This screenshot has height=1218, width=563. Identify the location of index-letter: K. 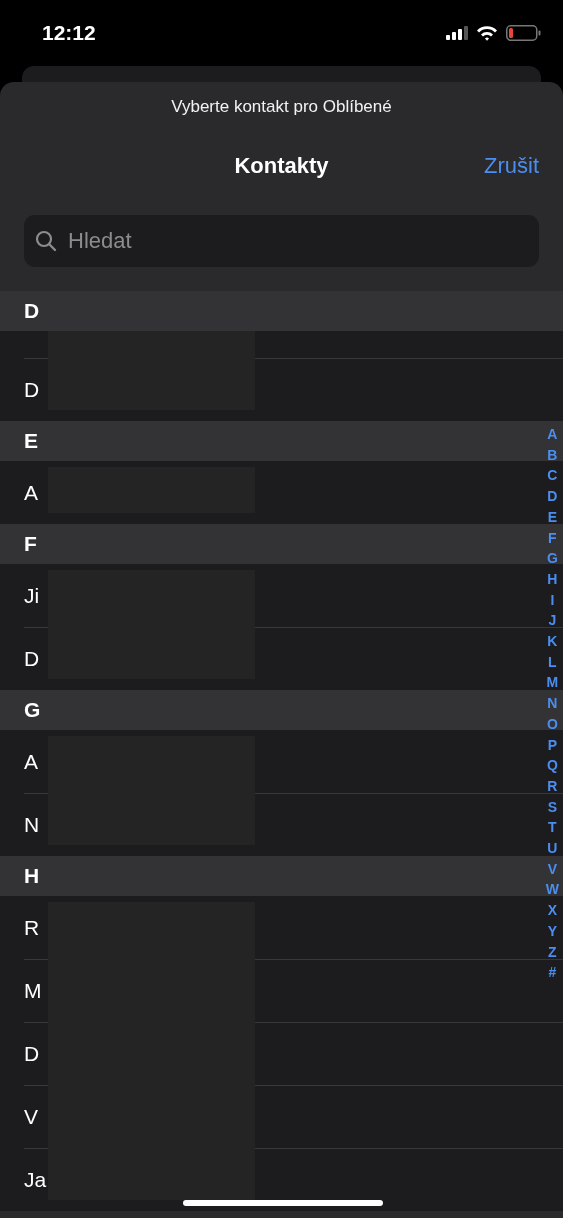
(552, 641).